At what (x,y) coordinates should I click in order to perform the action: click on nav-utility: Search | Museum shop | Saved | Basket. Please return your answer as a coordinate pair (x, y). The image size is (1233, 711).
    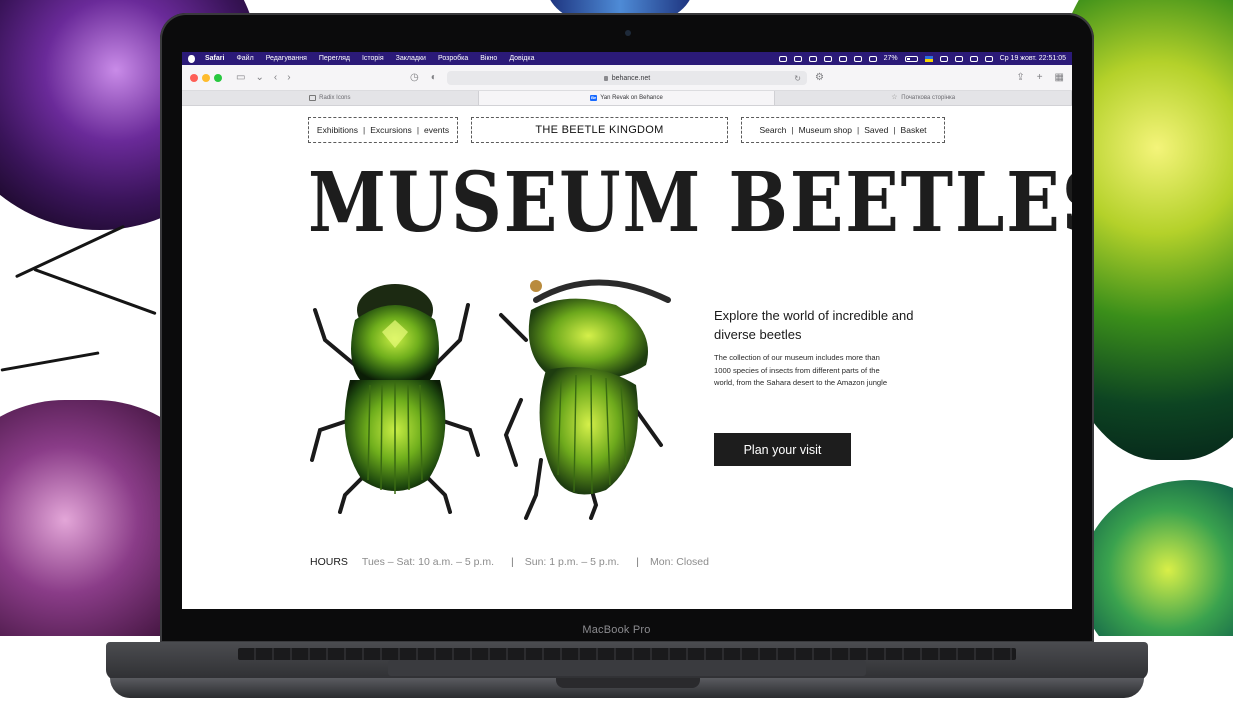
    Looking at the image, I should click on (843, 130).